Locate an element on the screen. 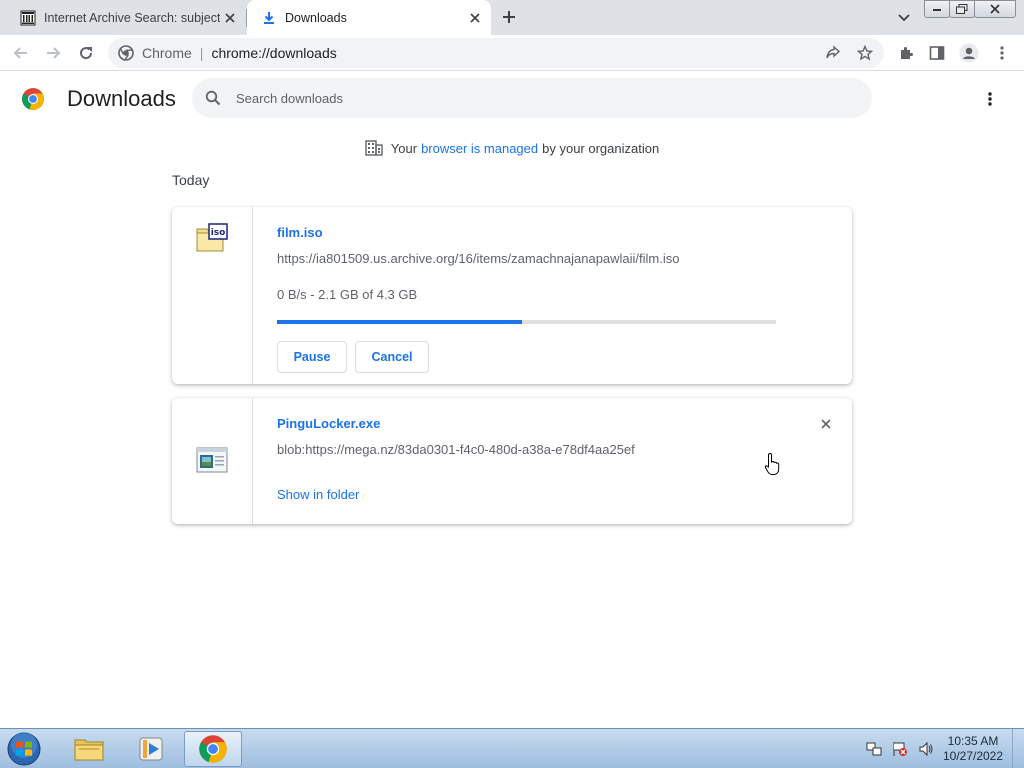  exe-file-icon is located at coordinates (212, 462).